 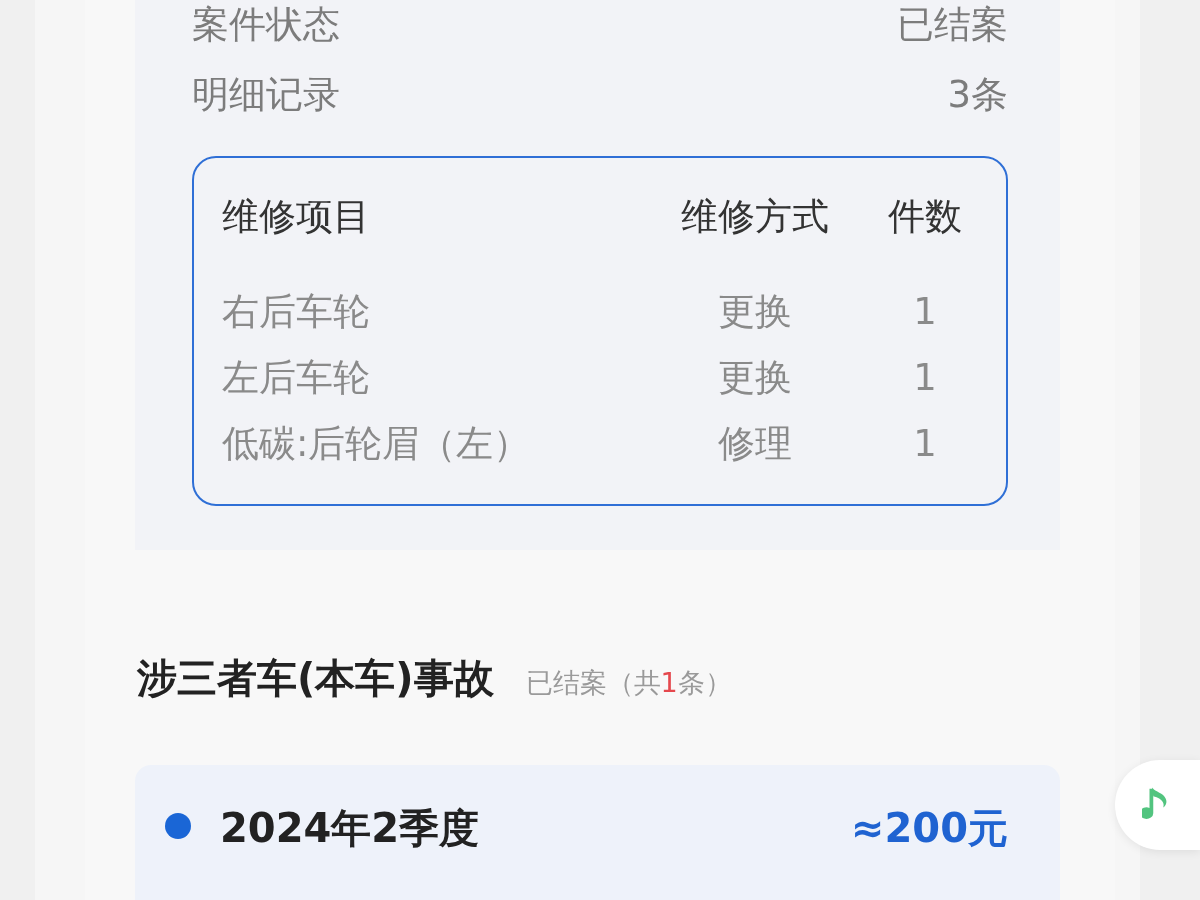 What do you see at coordinates (1157, 805) in the screenshot?
I see `music-button` at bounding box center [1157, 805].